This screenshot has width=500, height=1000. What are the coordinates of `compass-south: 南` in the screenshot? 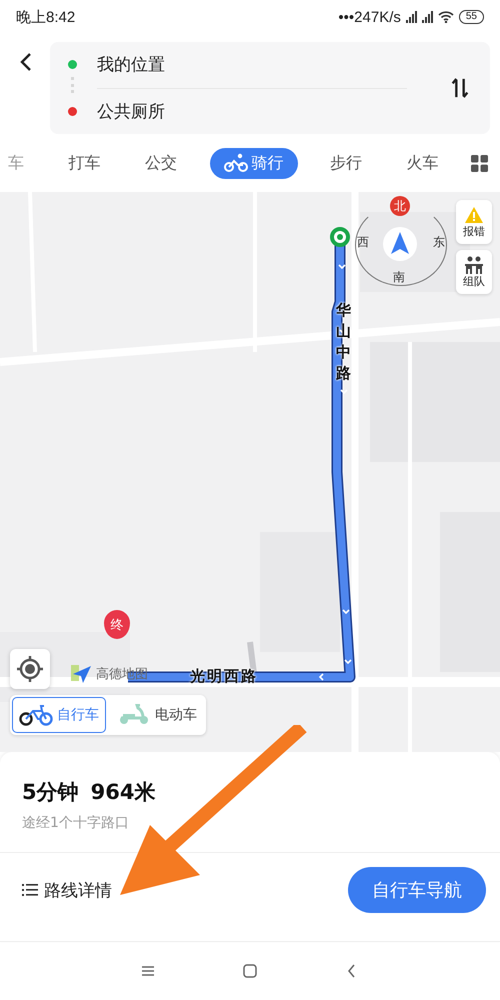 It's located at (399, 277).